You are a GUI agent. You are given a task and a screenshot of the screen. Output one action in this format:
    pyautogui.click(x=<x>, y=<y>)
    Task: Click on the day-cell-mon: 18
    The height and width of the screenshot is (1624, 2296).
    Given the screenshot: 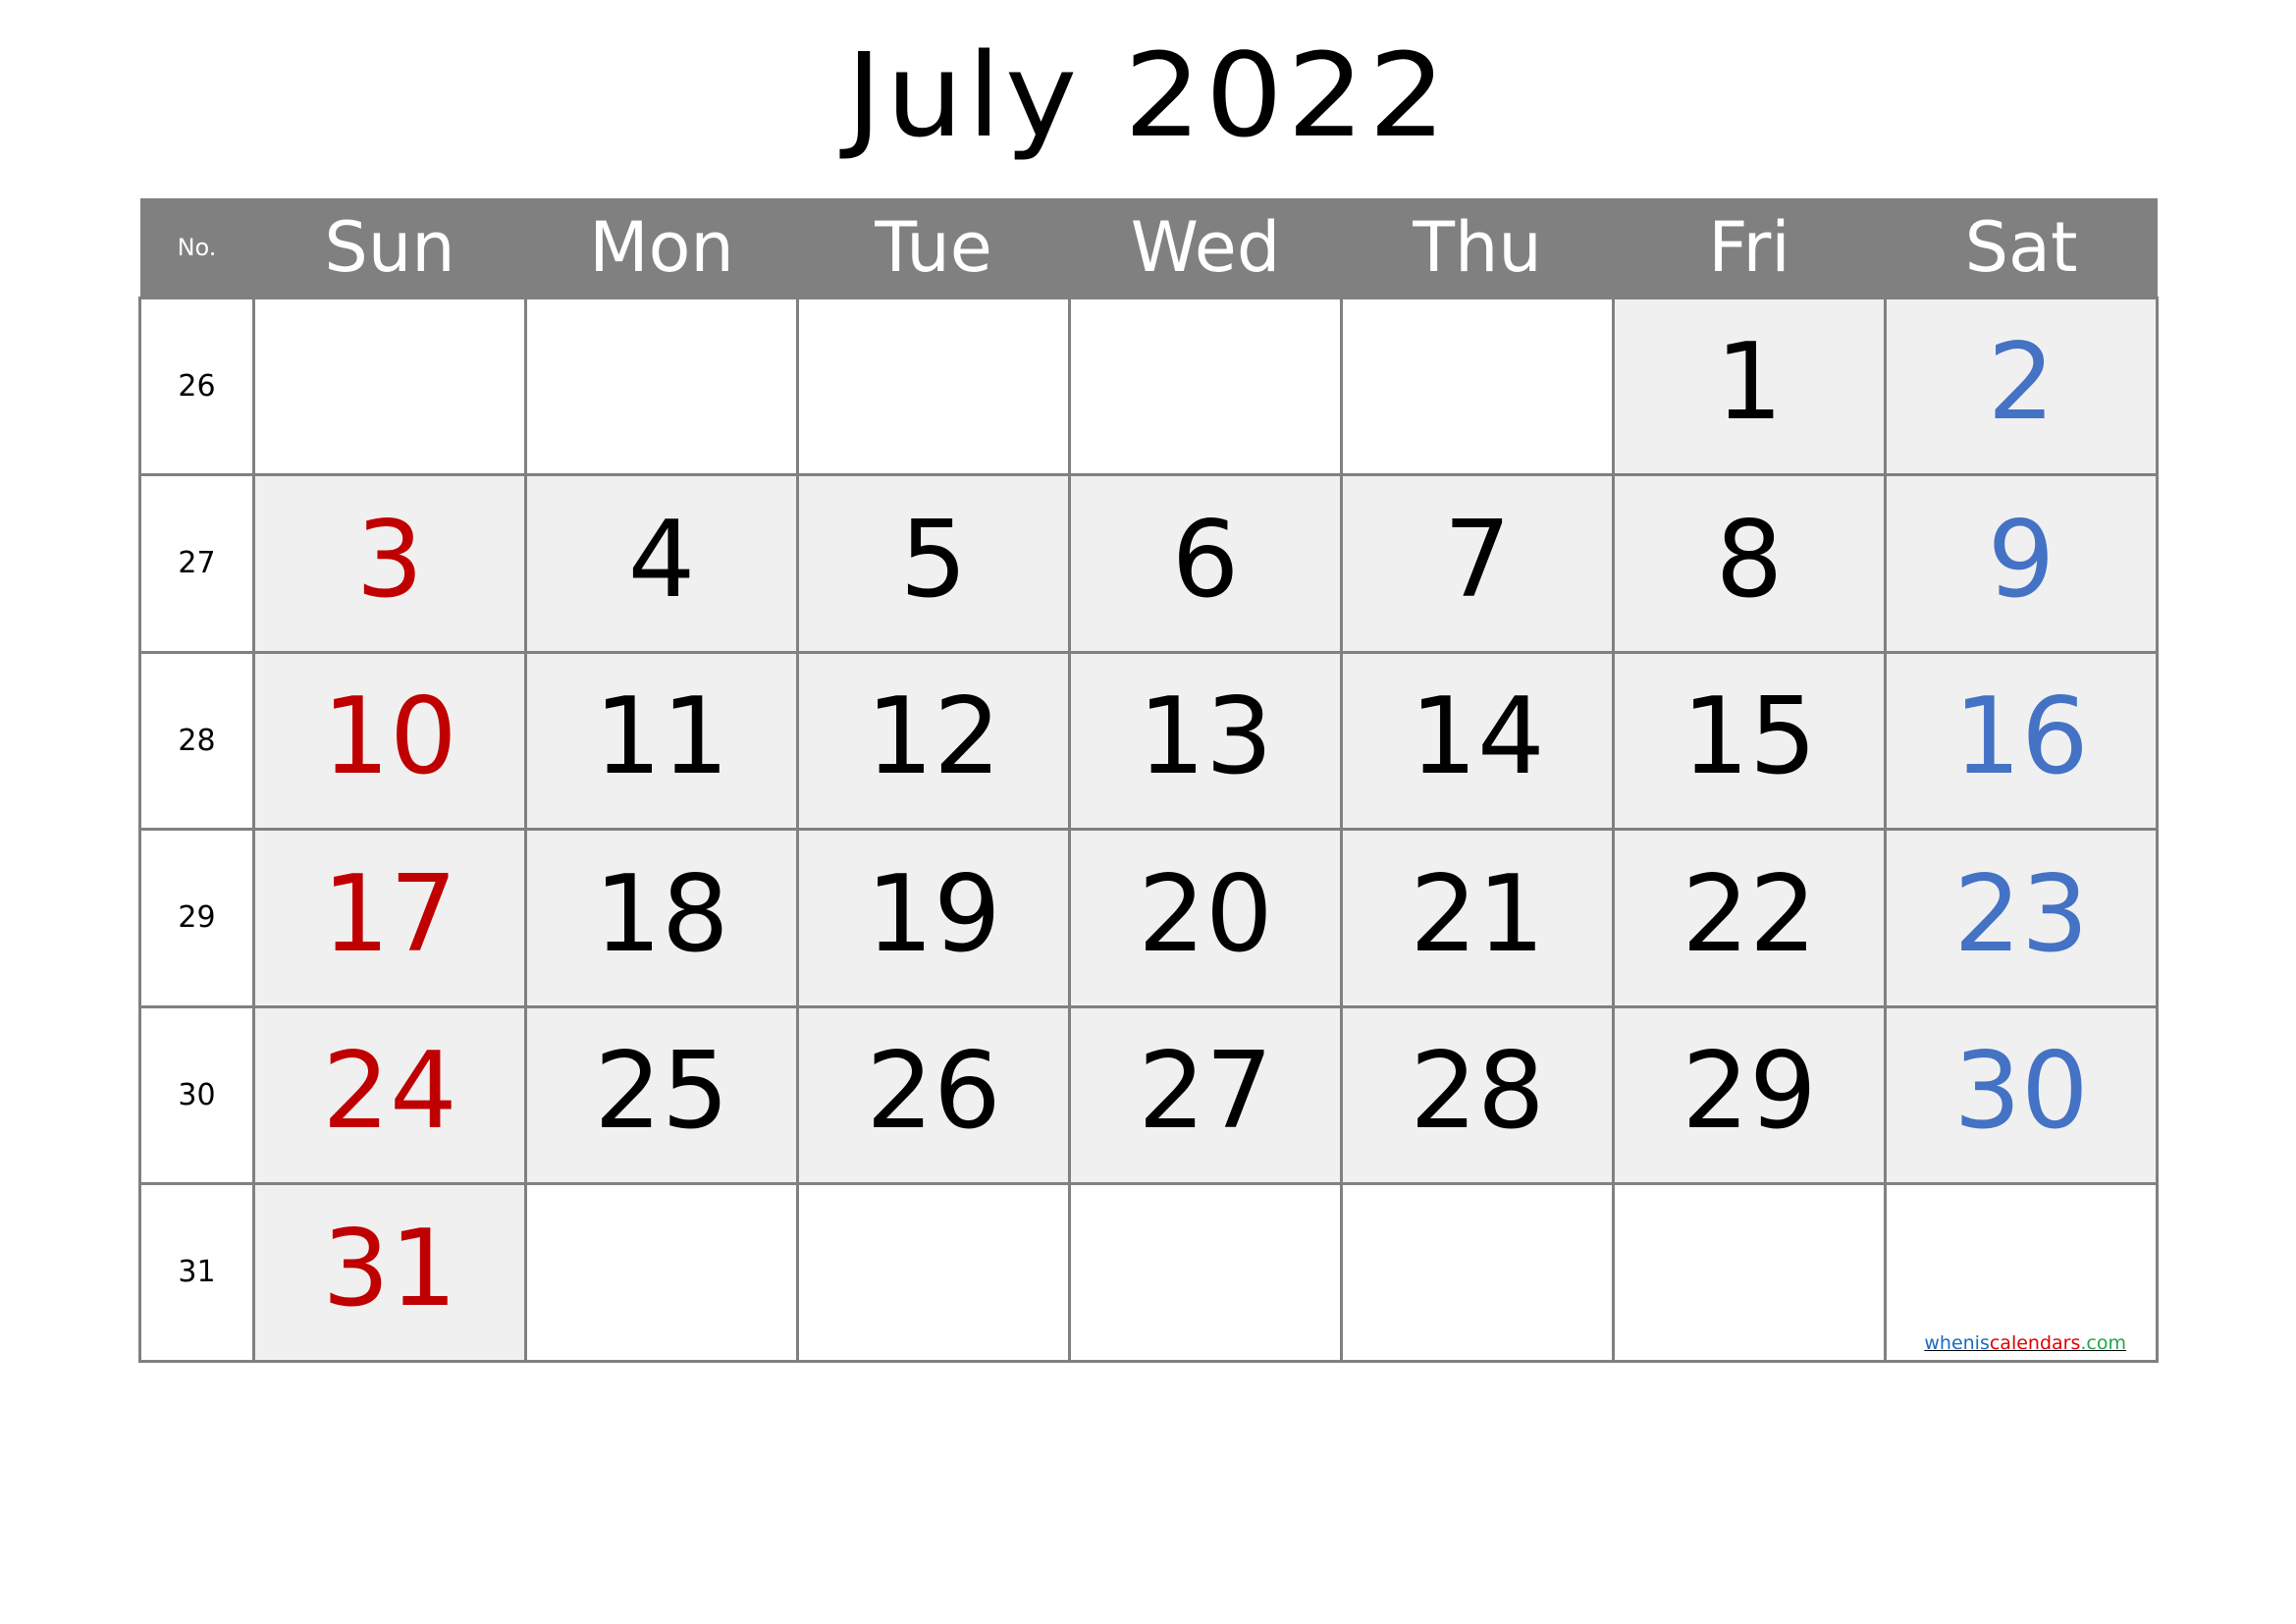 What is the action you would take?
    pyautogui.click(x=661, y=918)
    